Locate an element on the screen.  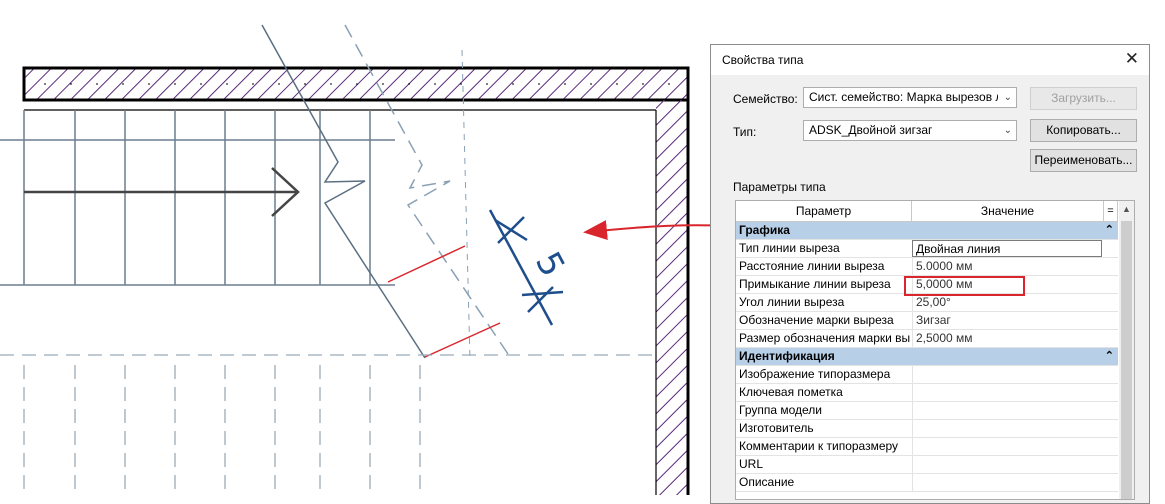
header-value: Значение is located at coordinates (1008, 211).